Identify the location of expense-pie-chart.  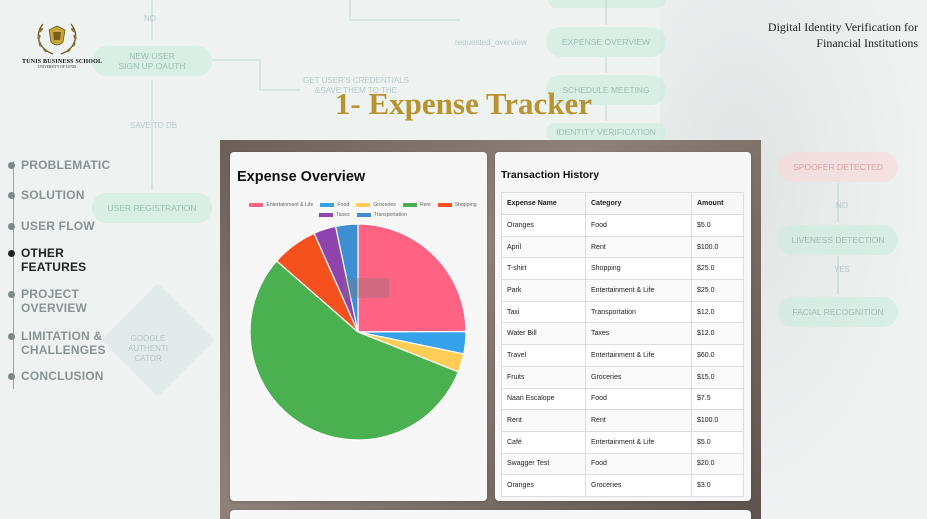
(360, 334).